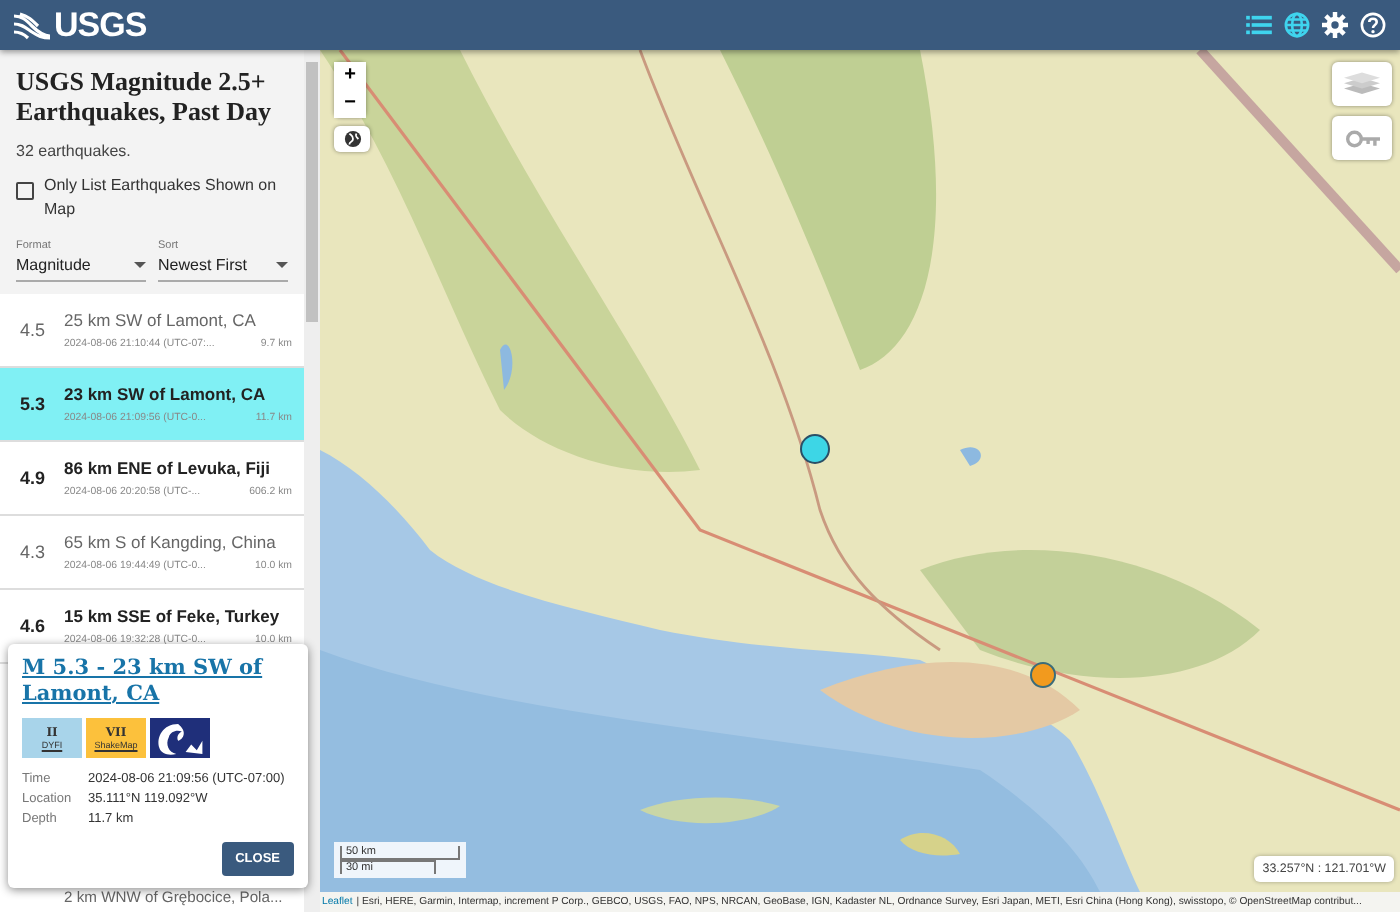 This screenshot has height=912, width=1400. Describe the element at coordinates (168, 469) in the screenshot. I see `place-name: 86 km ENE of Levuka, Fiji` at that location.